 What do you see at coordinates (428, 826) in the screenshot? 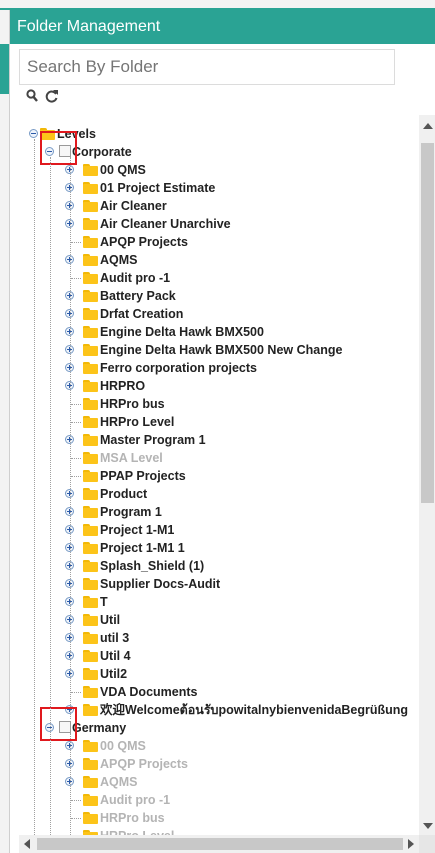
I see `scroll-down-arrow-icon` at bounding box center [428, 826].